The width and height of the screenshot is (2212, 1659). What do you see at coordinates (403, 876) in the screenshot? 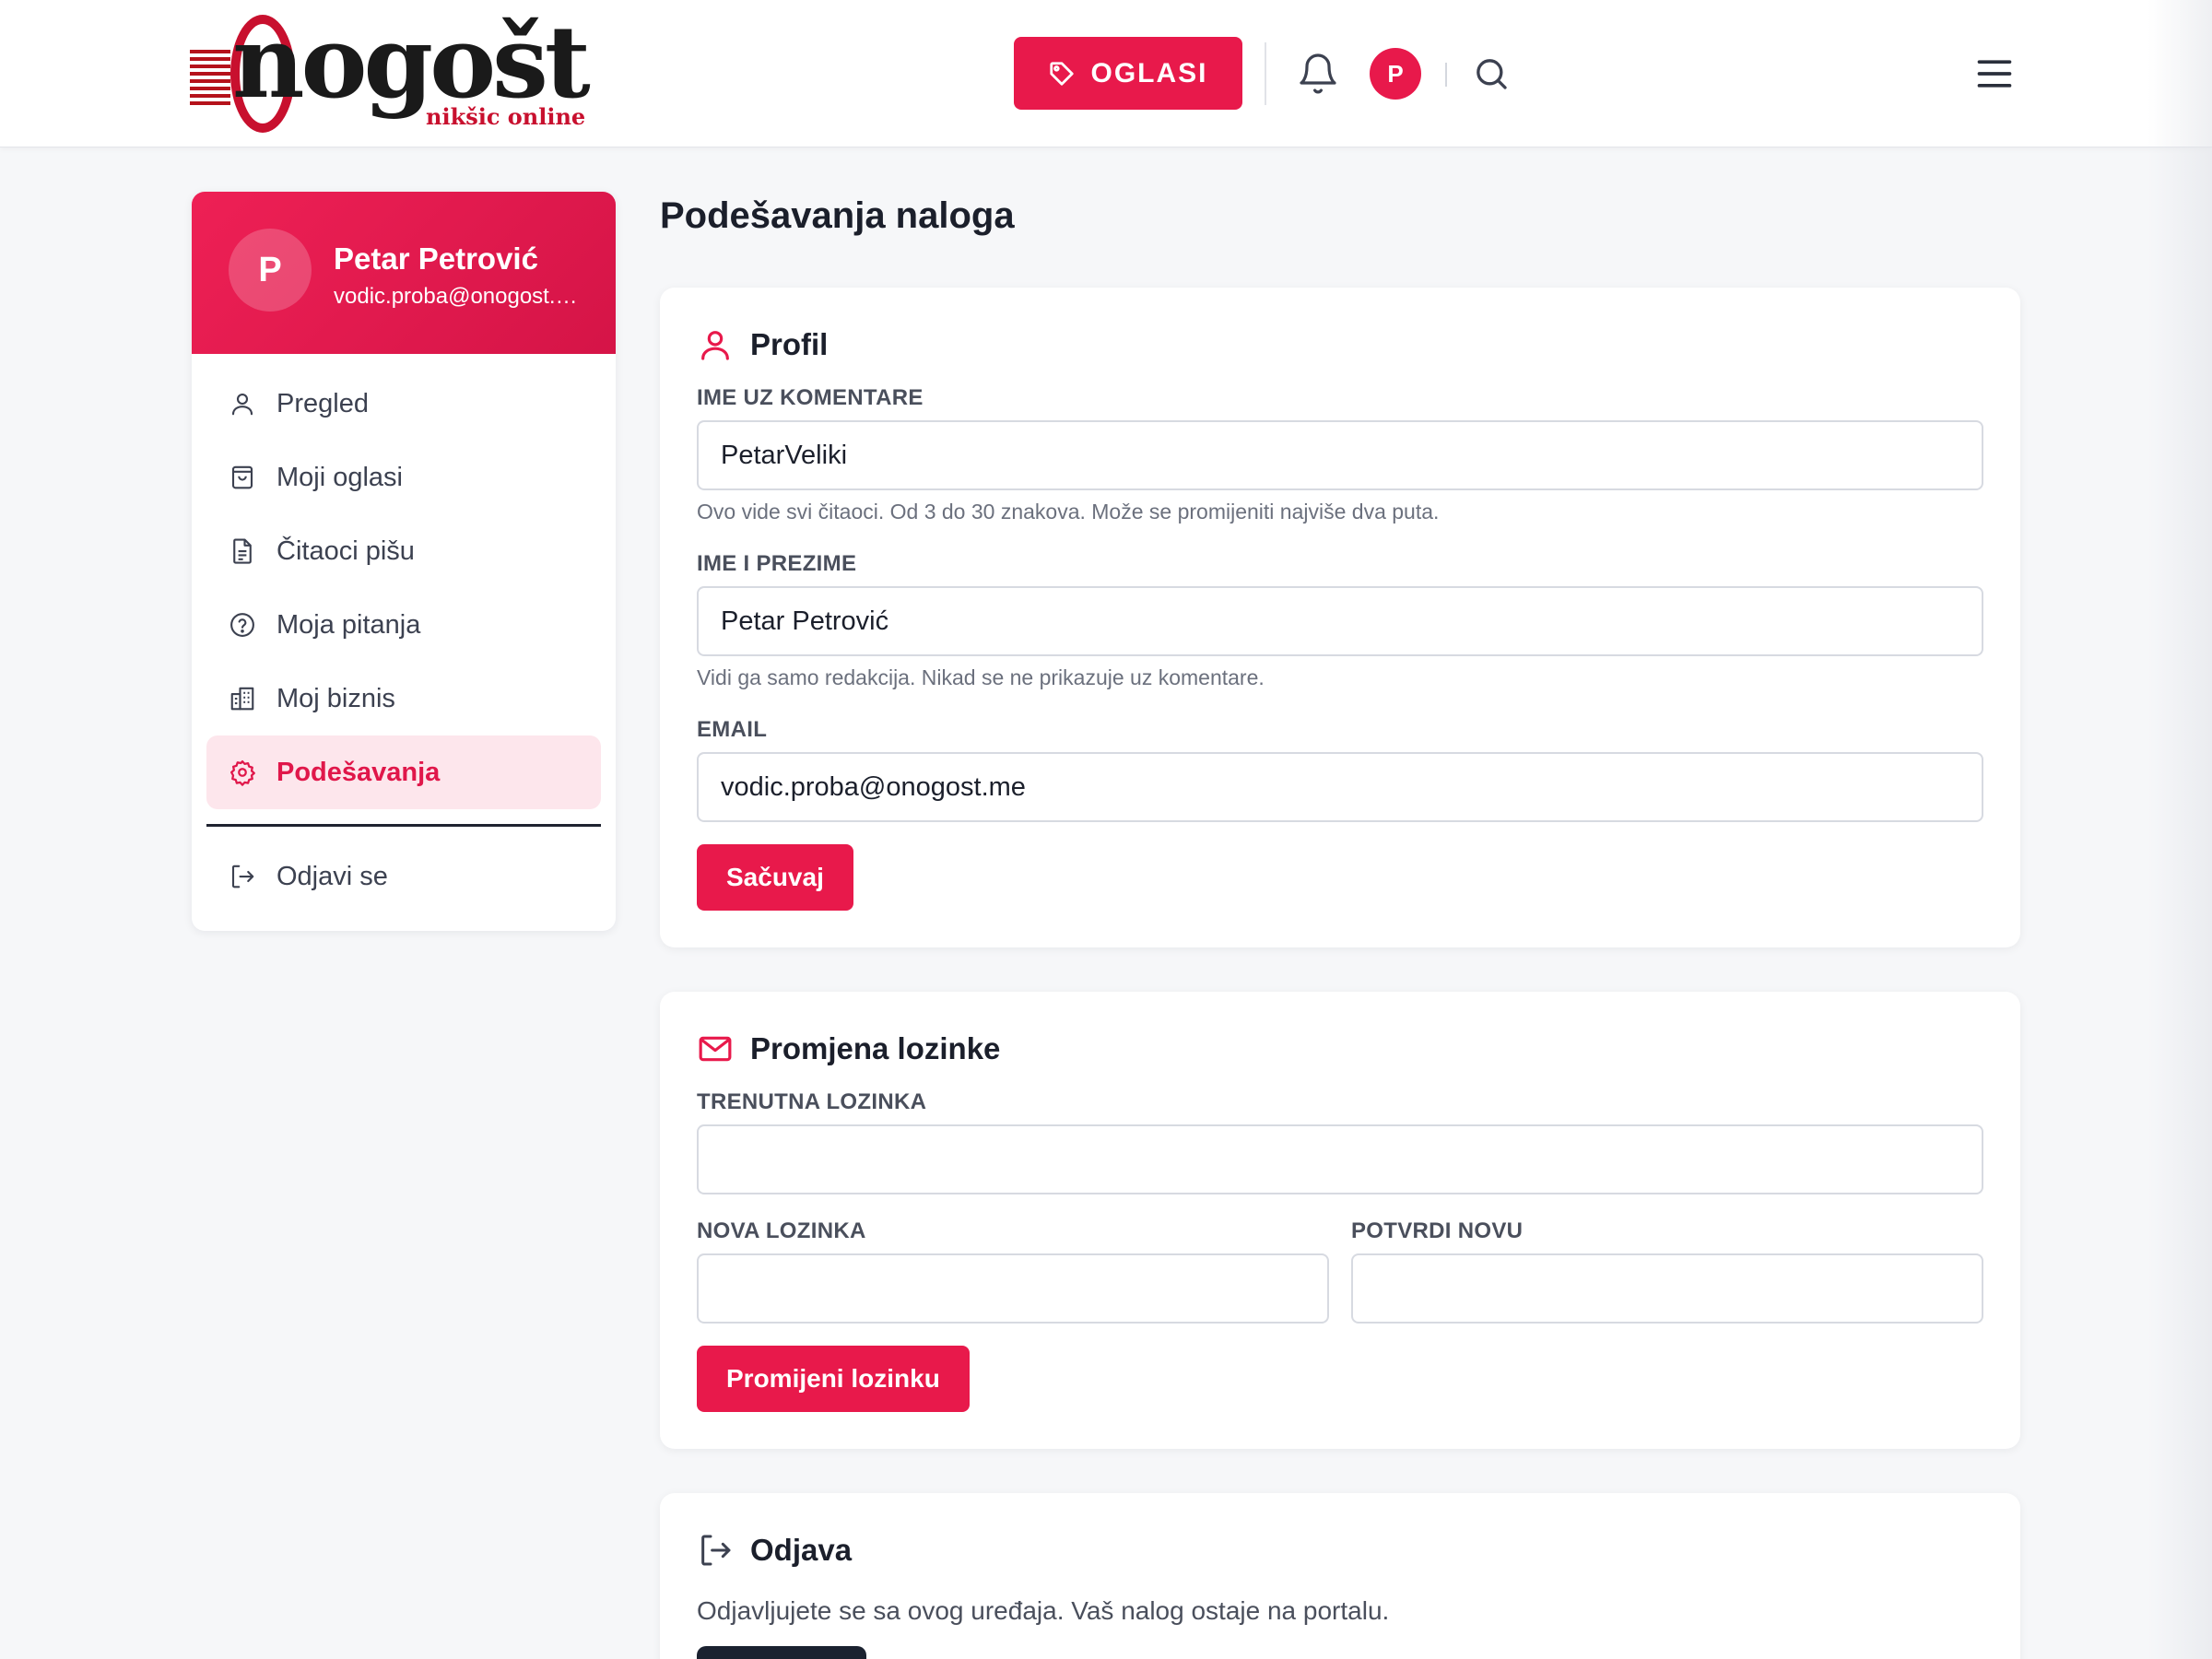
I see `sidebar-item-logout: Odjavi se` at bounding box center [403, 876].